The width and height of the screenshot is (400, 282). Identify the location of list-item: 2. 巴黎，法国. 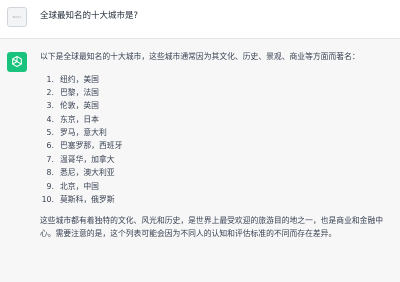
(212, 92).